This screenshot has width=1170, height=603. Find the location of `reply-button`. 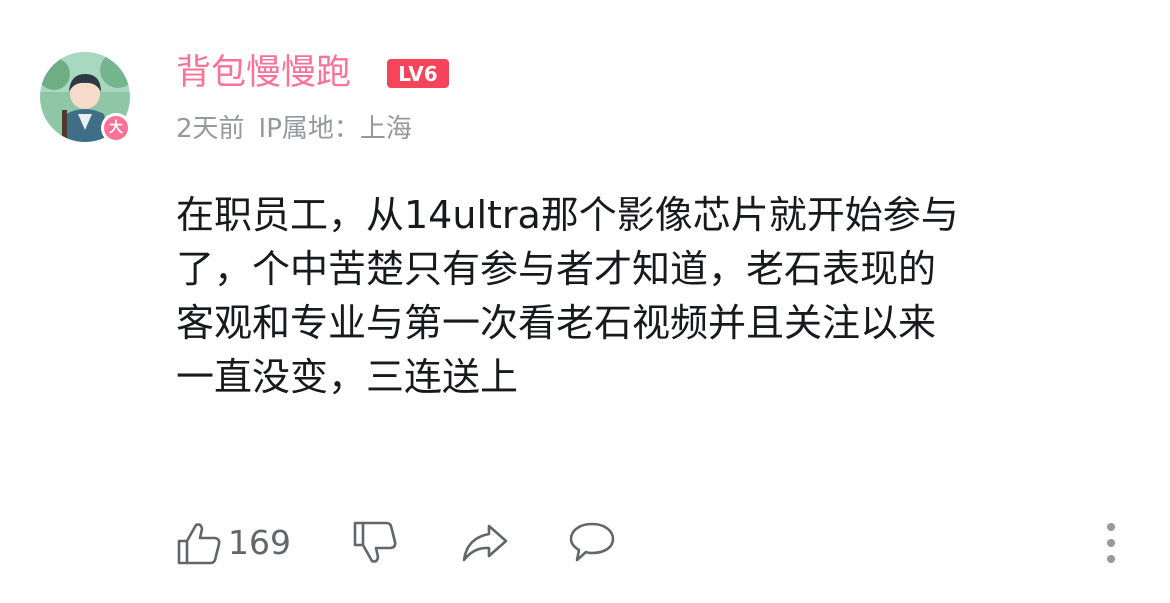

reply-button is located at coordinates (592, 544).